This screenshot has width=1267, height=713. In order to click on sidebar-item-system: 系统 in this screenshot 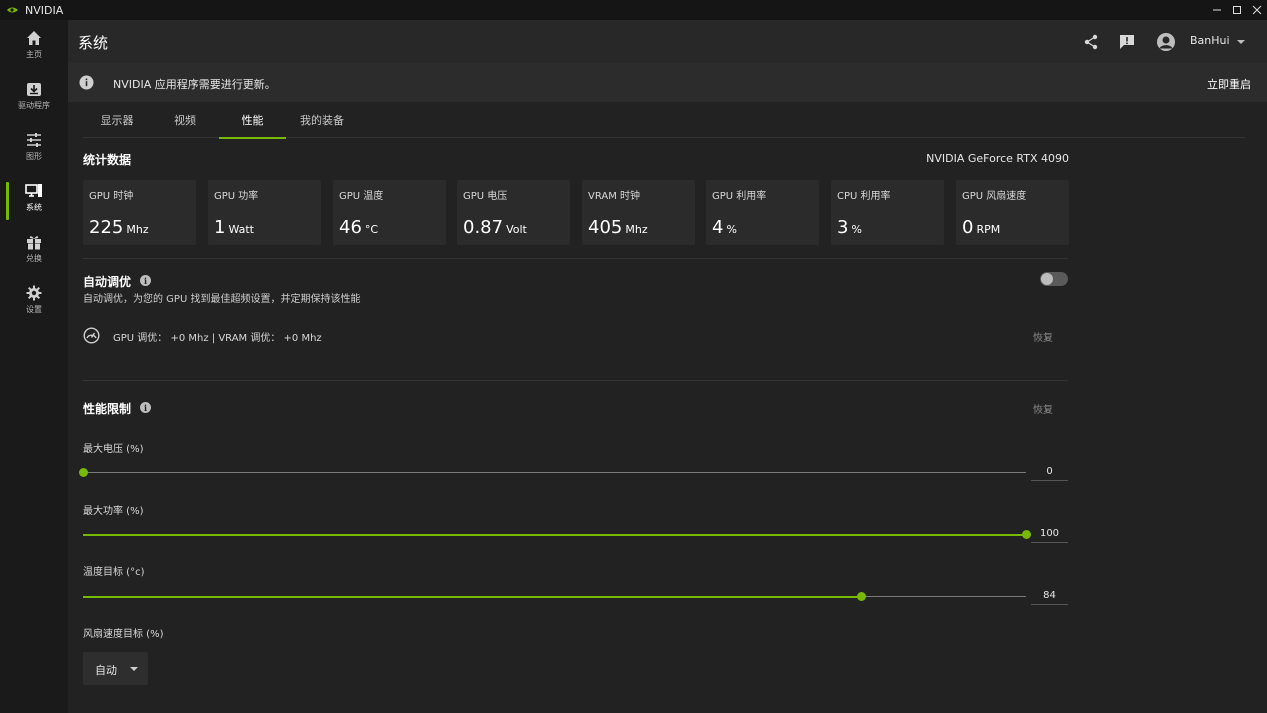, I will do `click(34, 201)`.